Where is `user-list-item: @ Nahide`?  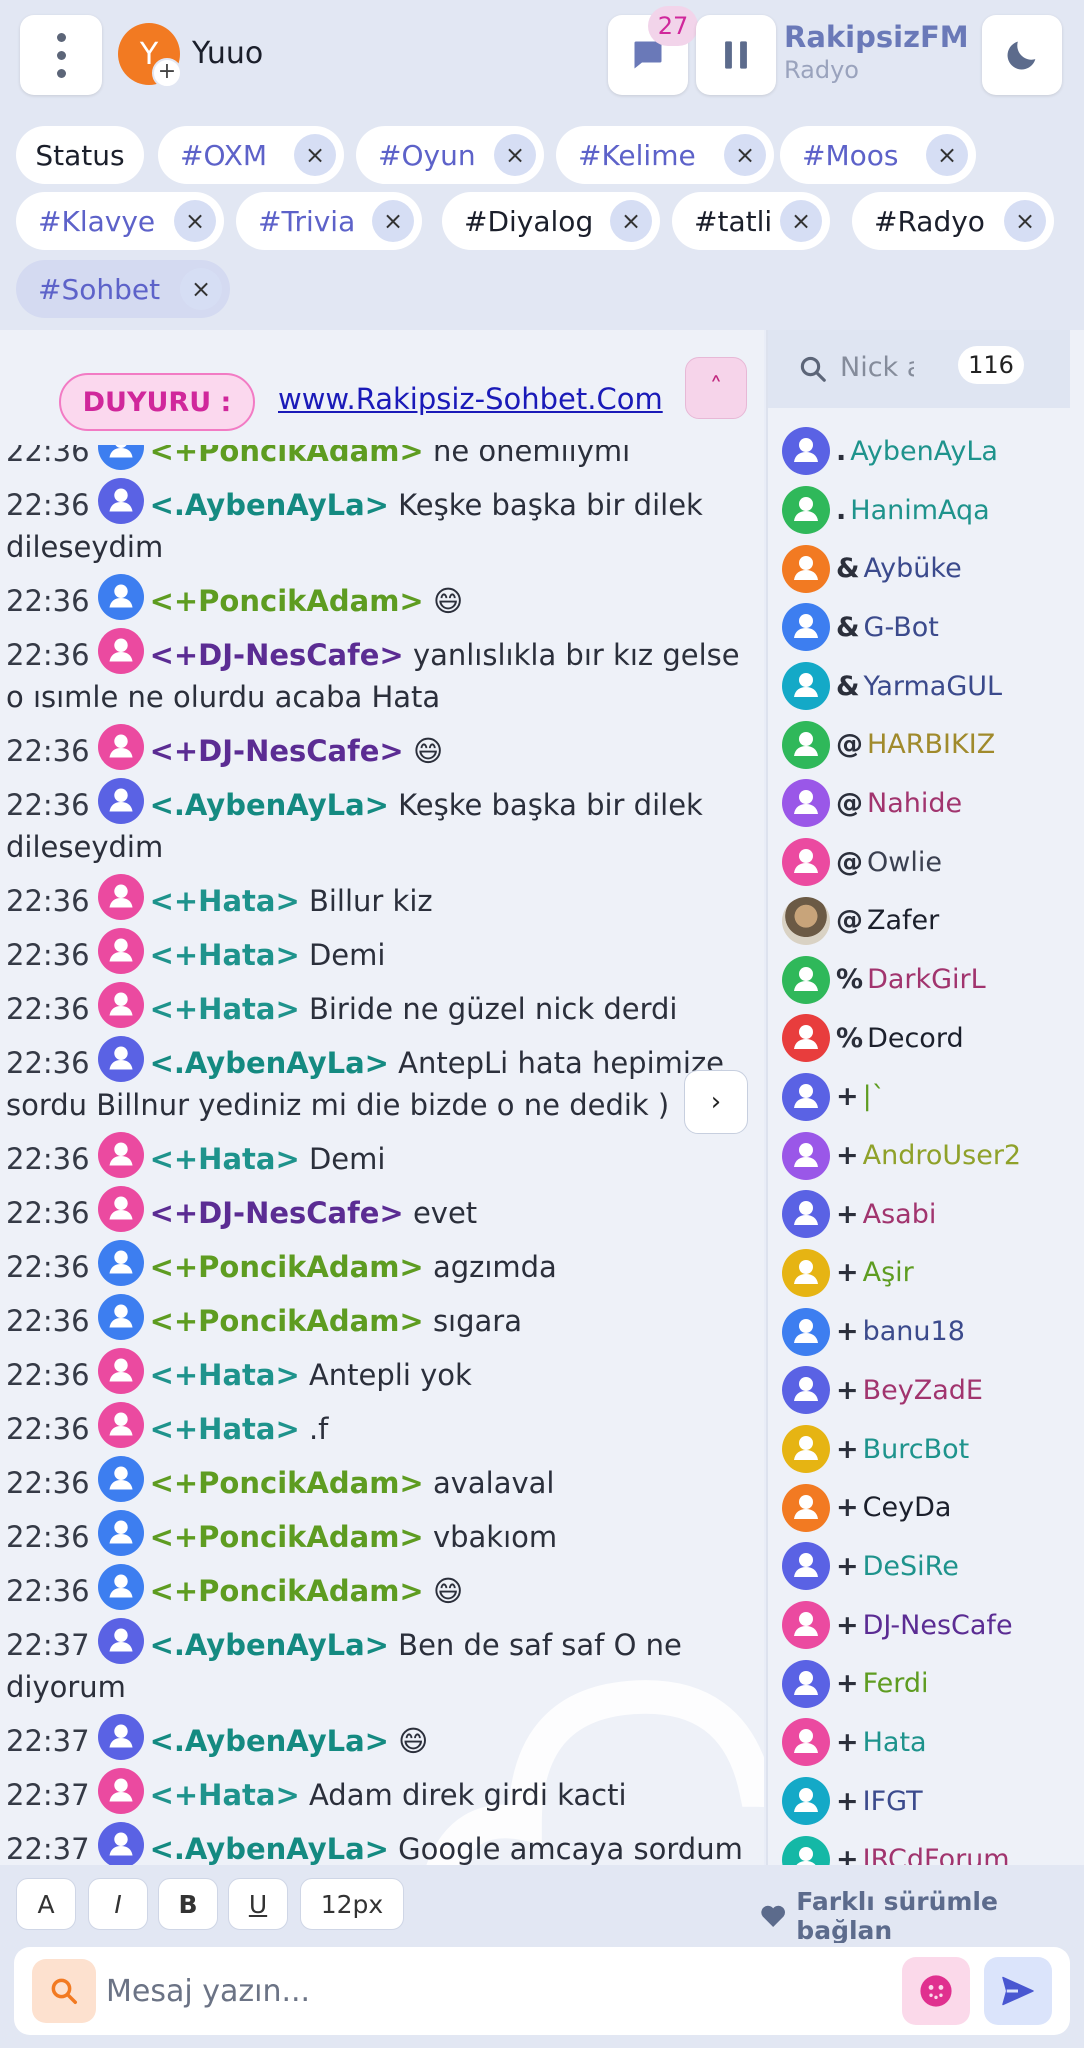
user-list-item: @ Nahide is located at coordinates (926, 803).